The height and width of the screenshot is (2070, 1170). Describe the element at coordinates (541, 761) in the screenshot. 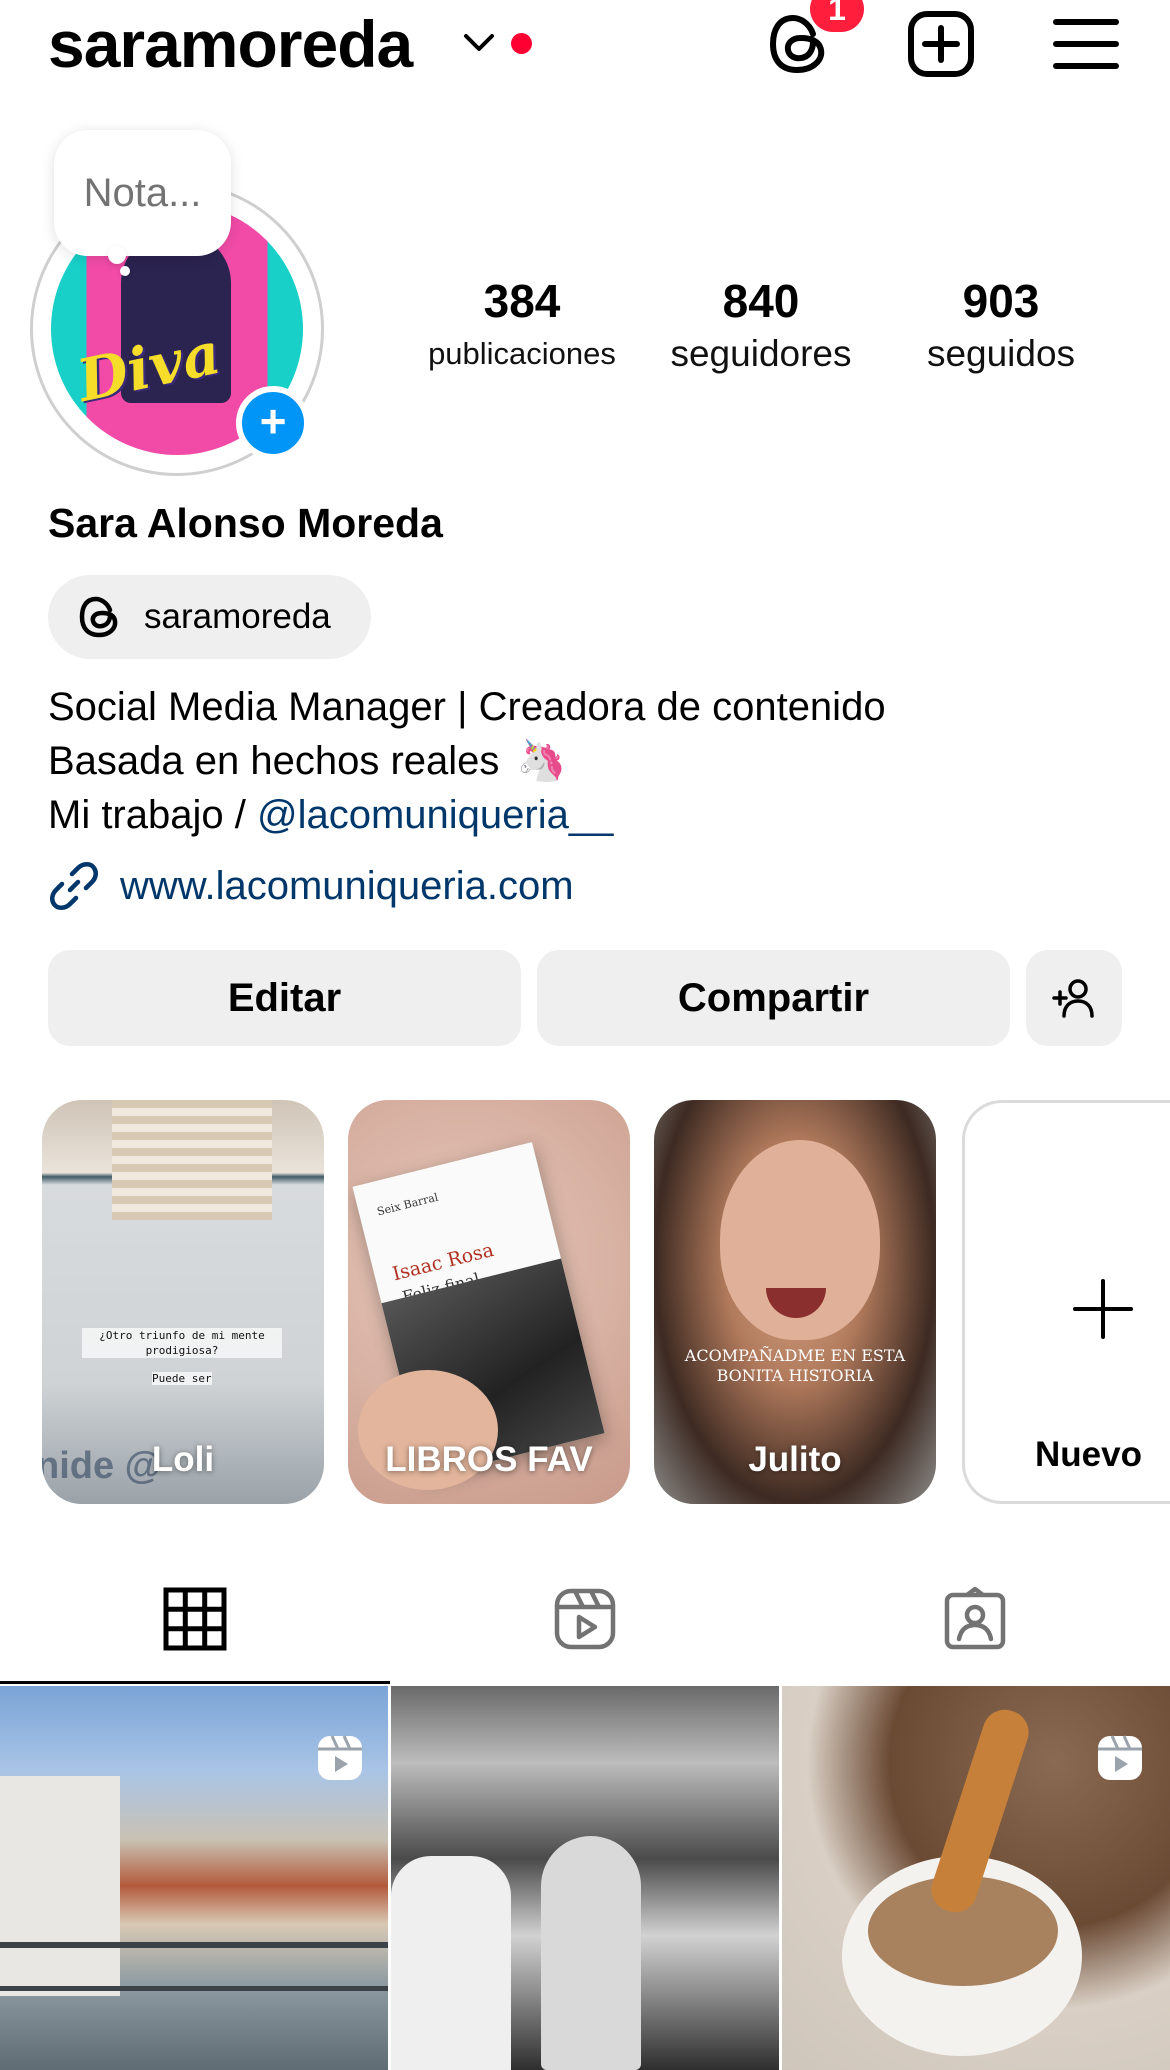

I see `unicorn-emoji: 🦄` at that location.